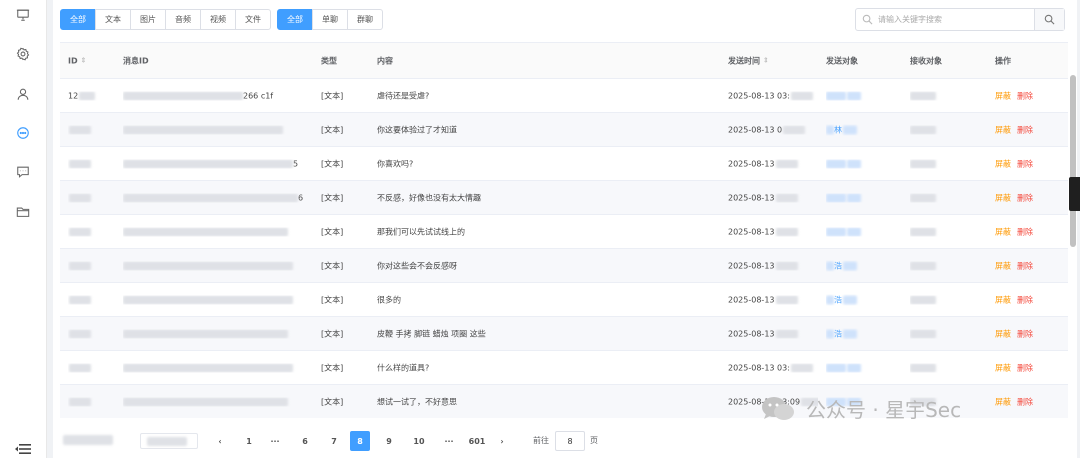 The height and width of the screenshot is (458, 1080). What do you see at coordinates (1049, 19) in the screenshot?
I see `search-button` at bounding box center [1049, 19].